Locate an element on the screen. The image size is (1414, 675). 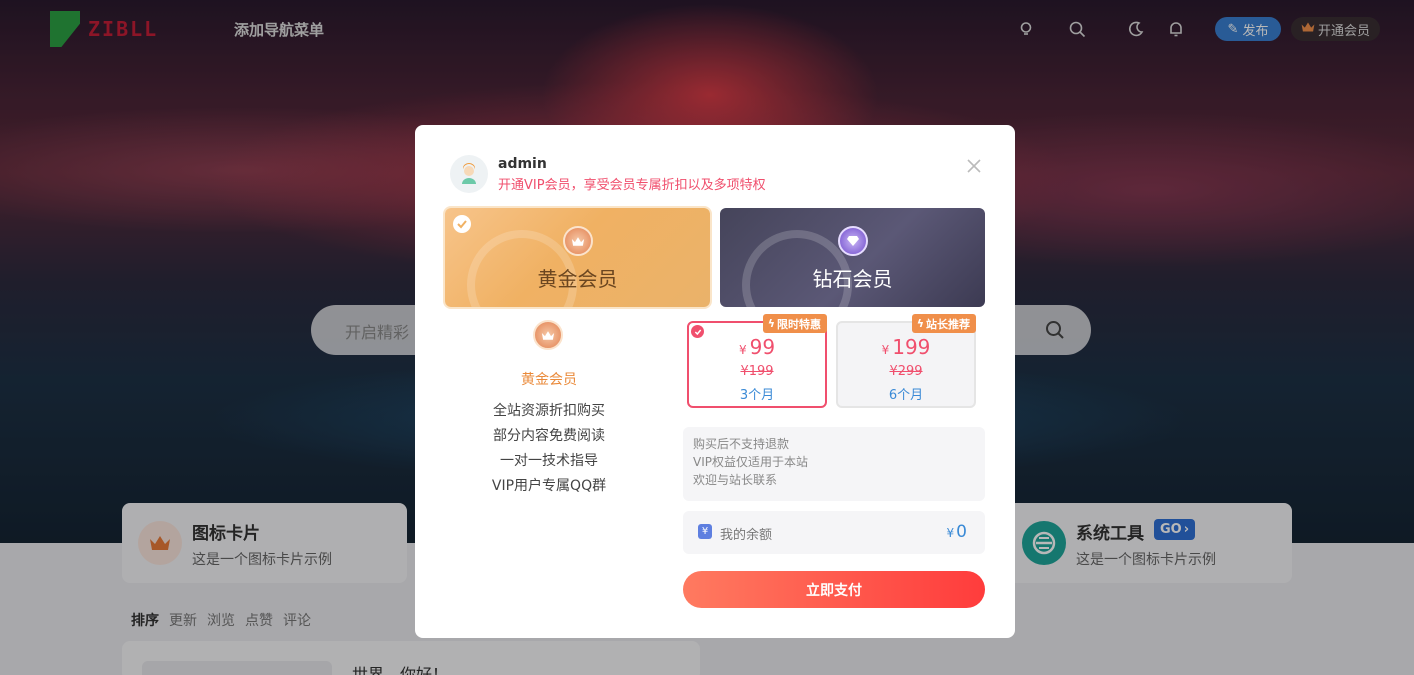
plan-original-price: ¥299 is located at coordinates (906, 371).